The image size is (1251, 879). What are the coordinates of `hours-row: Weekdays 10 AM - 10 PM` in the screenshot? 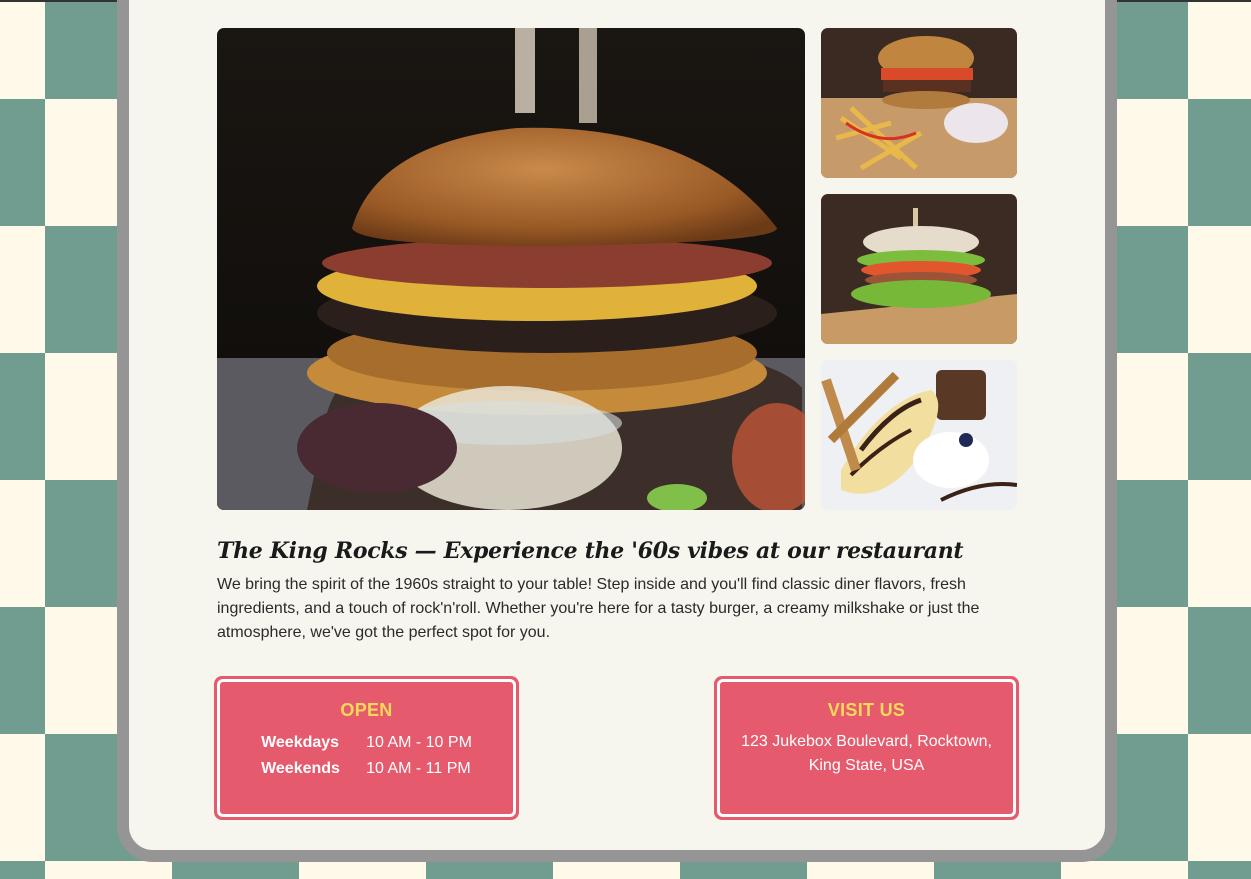 It's located at (366, 743).